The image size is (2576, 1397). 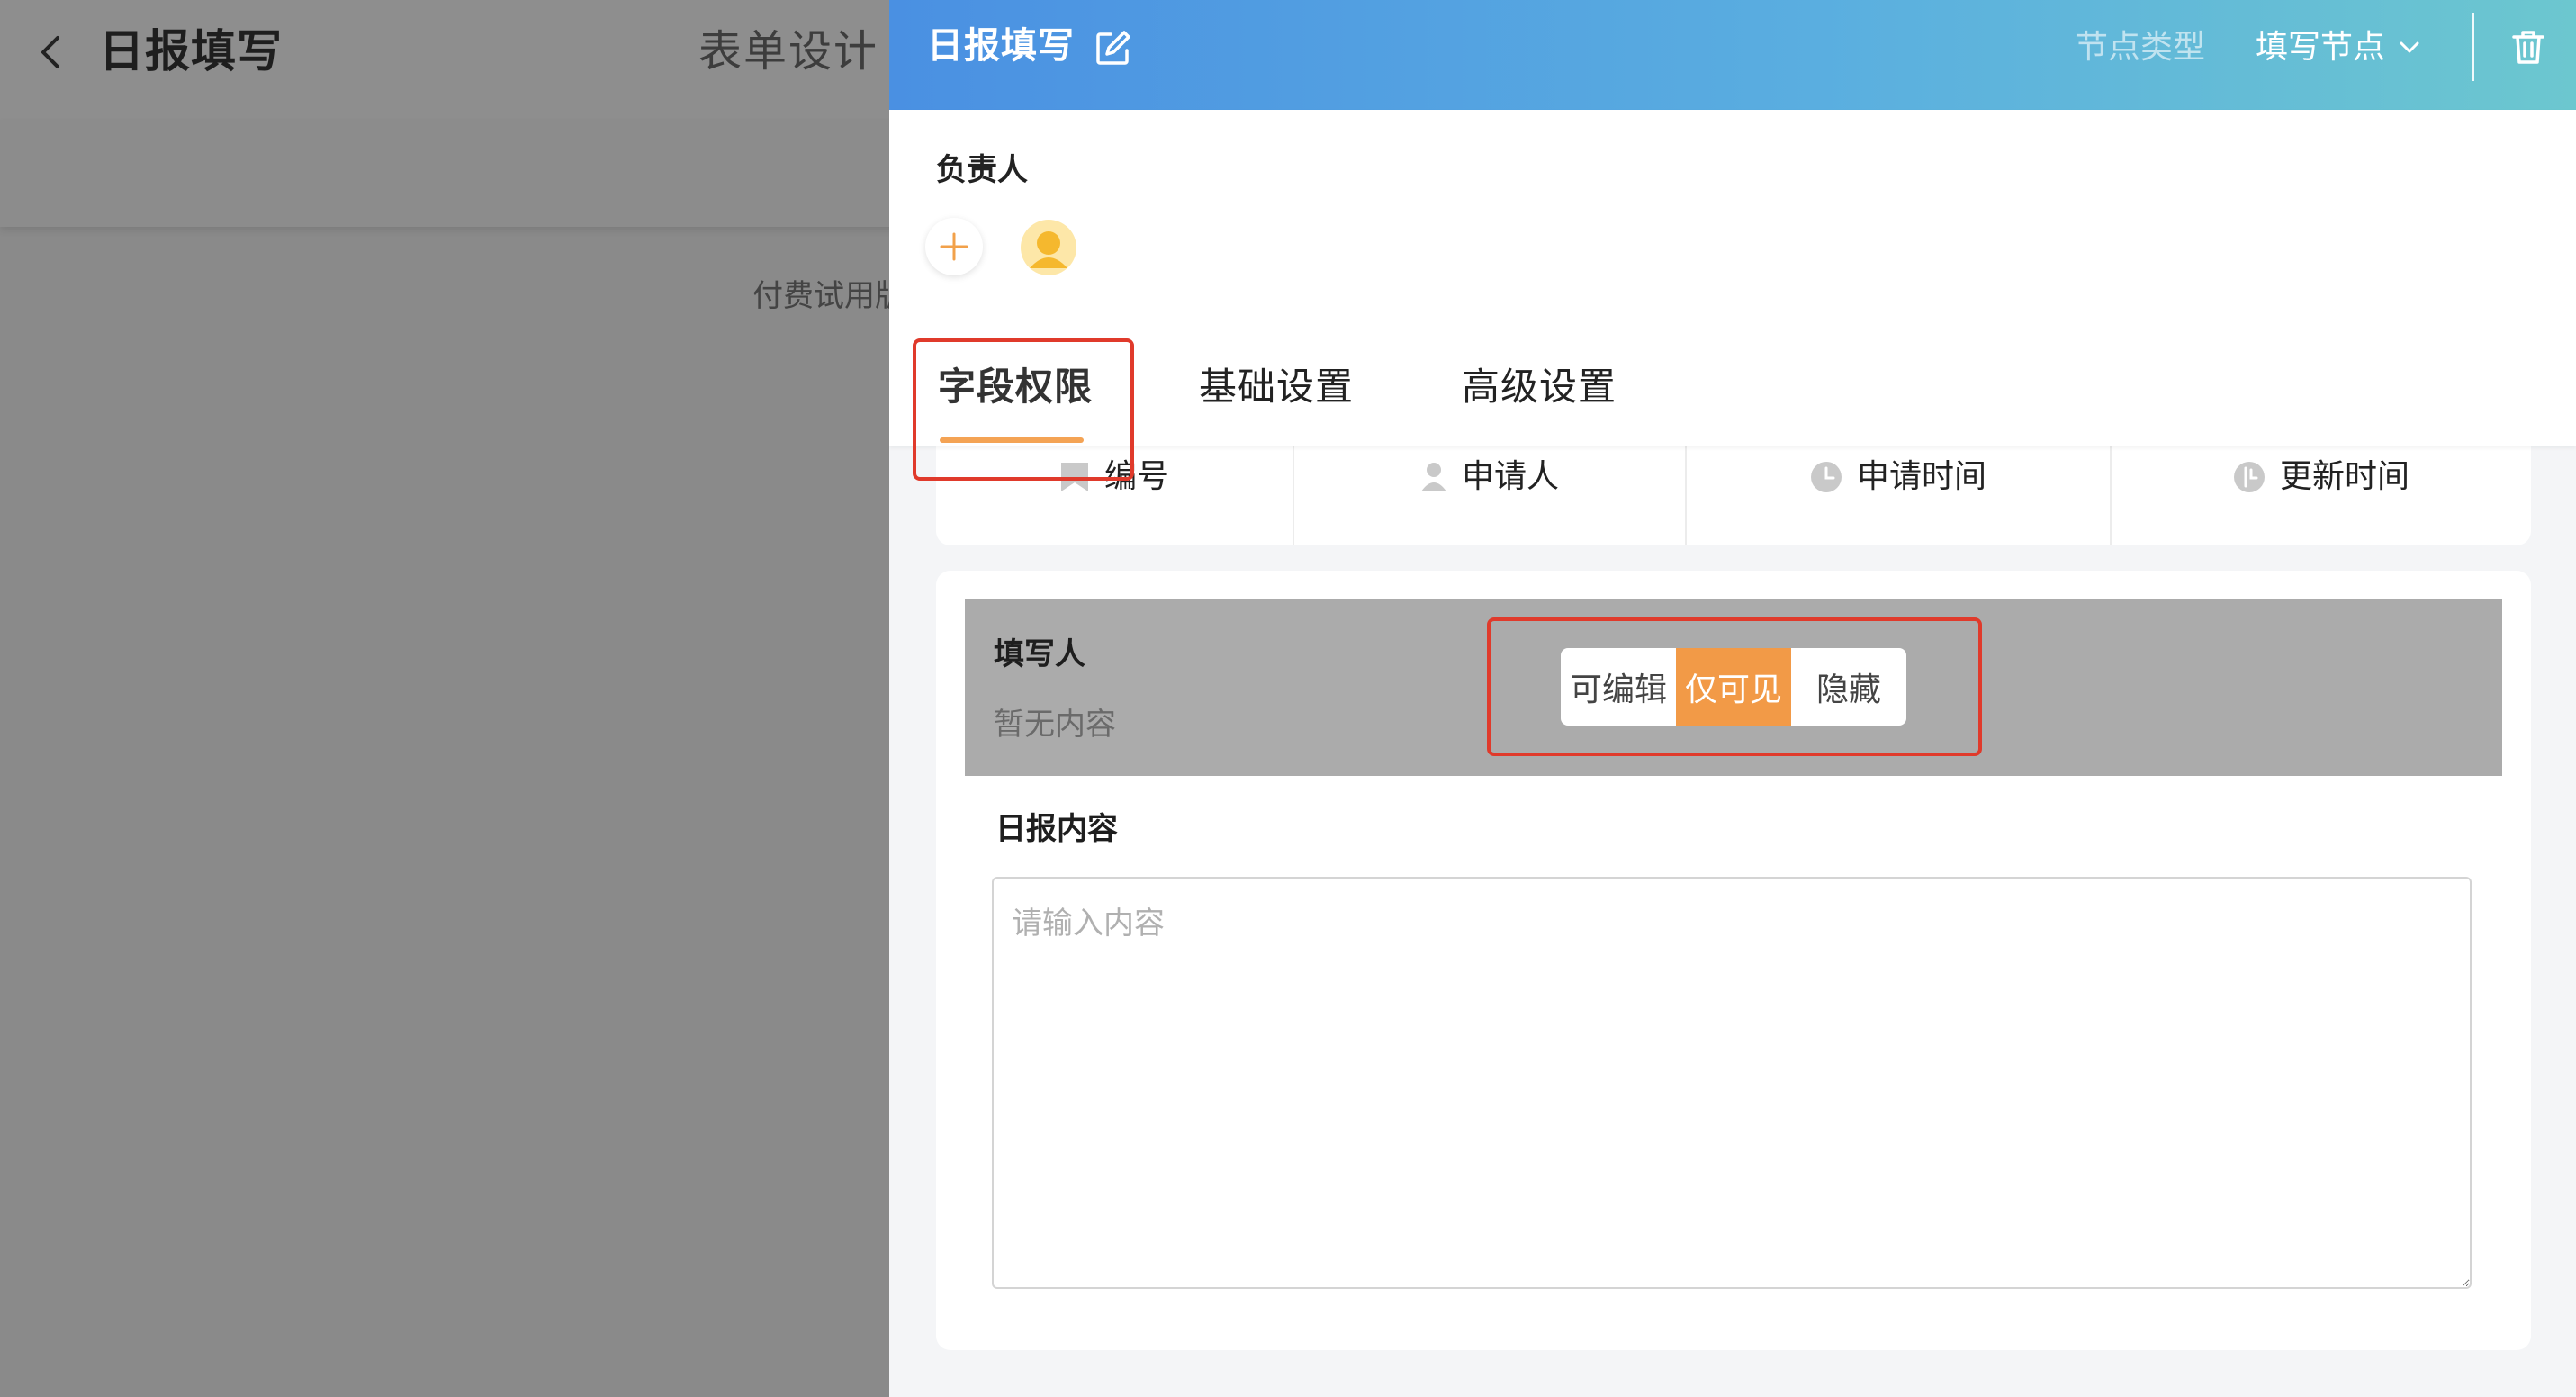 What do you see at coordinates (2249, 477) in the screenshot?
I see `refresh-clock-icon` at bounding box center [2249, 477].